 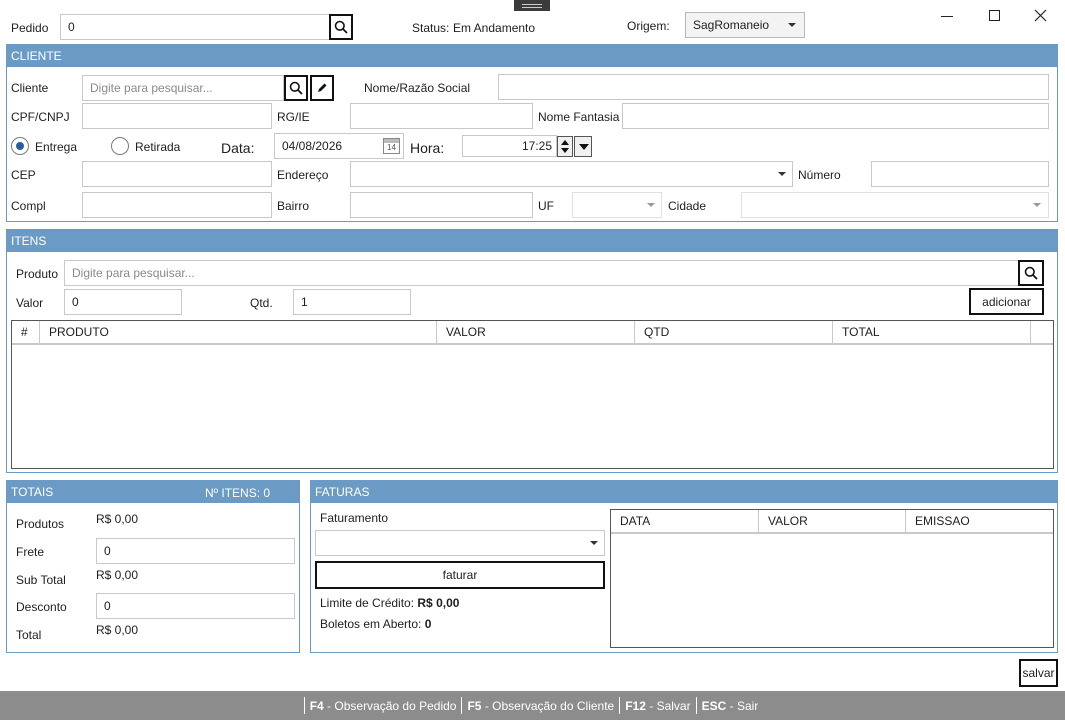 What do you see at coordinates (195, 551) in the screenshot?
I see `frete-input: 0` at bounding box center [195, 551].